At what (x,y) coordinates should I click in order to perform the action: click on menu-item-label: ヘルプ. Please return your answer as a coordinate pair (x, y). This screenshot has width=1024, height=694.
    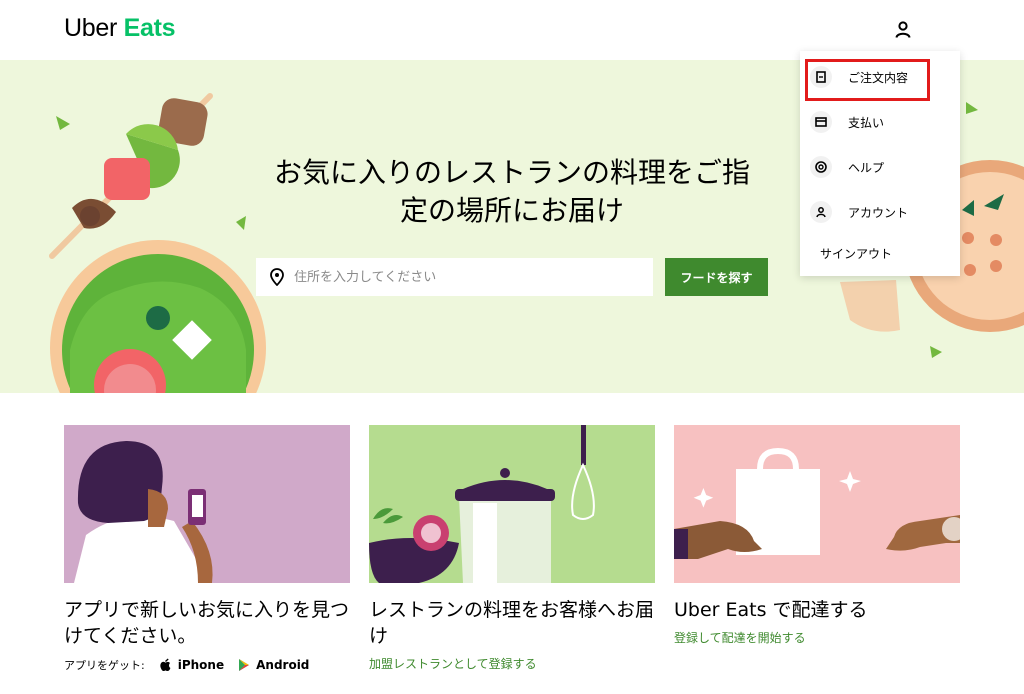
    Looking at the image, I should click on (866, 167).